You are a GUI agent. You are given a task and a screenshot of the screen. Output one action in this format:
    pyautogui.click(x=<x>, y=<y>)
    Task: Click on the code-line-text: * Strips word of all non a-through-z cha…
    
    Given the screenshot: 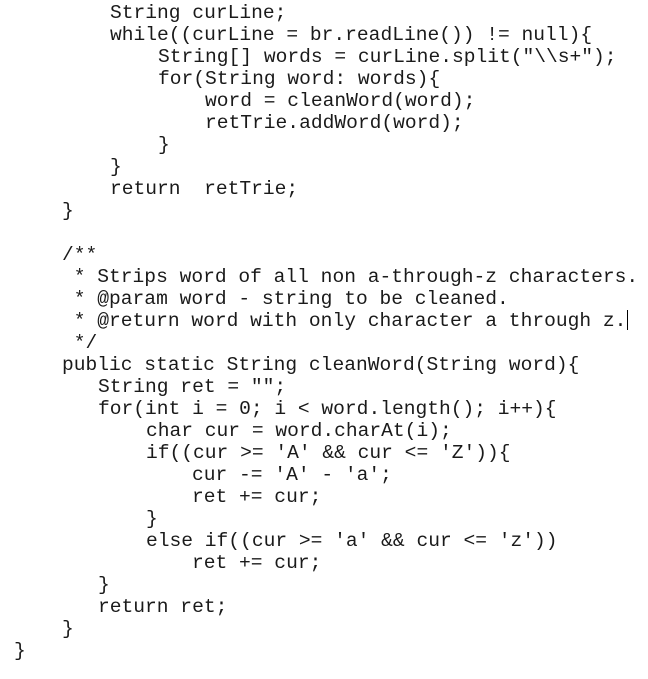 What is the action you would take?
    pyautogui.click(x=350, y=277)
    